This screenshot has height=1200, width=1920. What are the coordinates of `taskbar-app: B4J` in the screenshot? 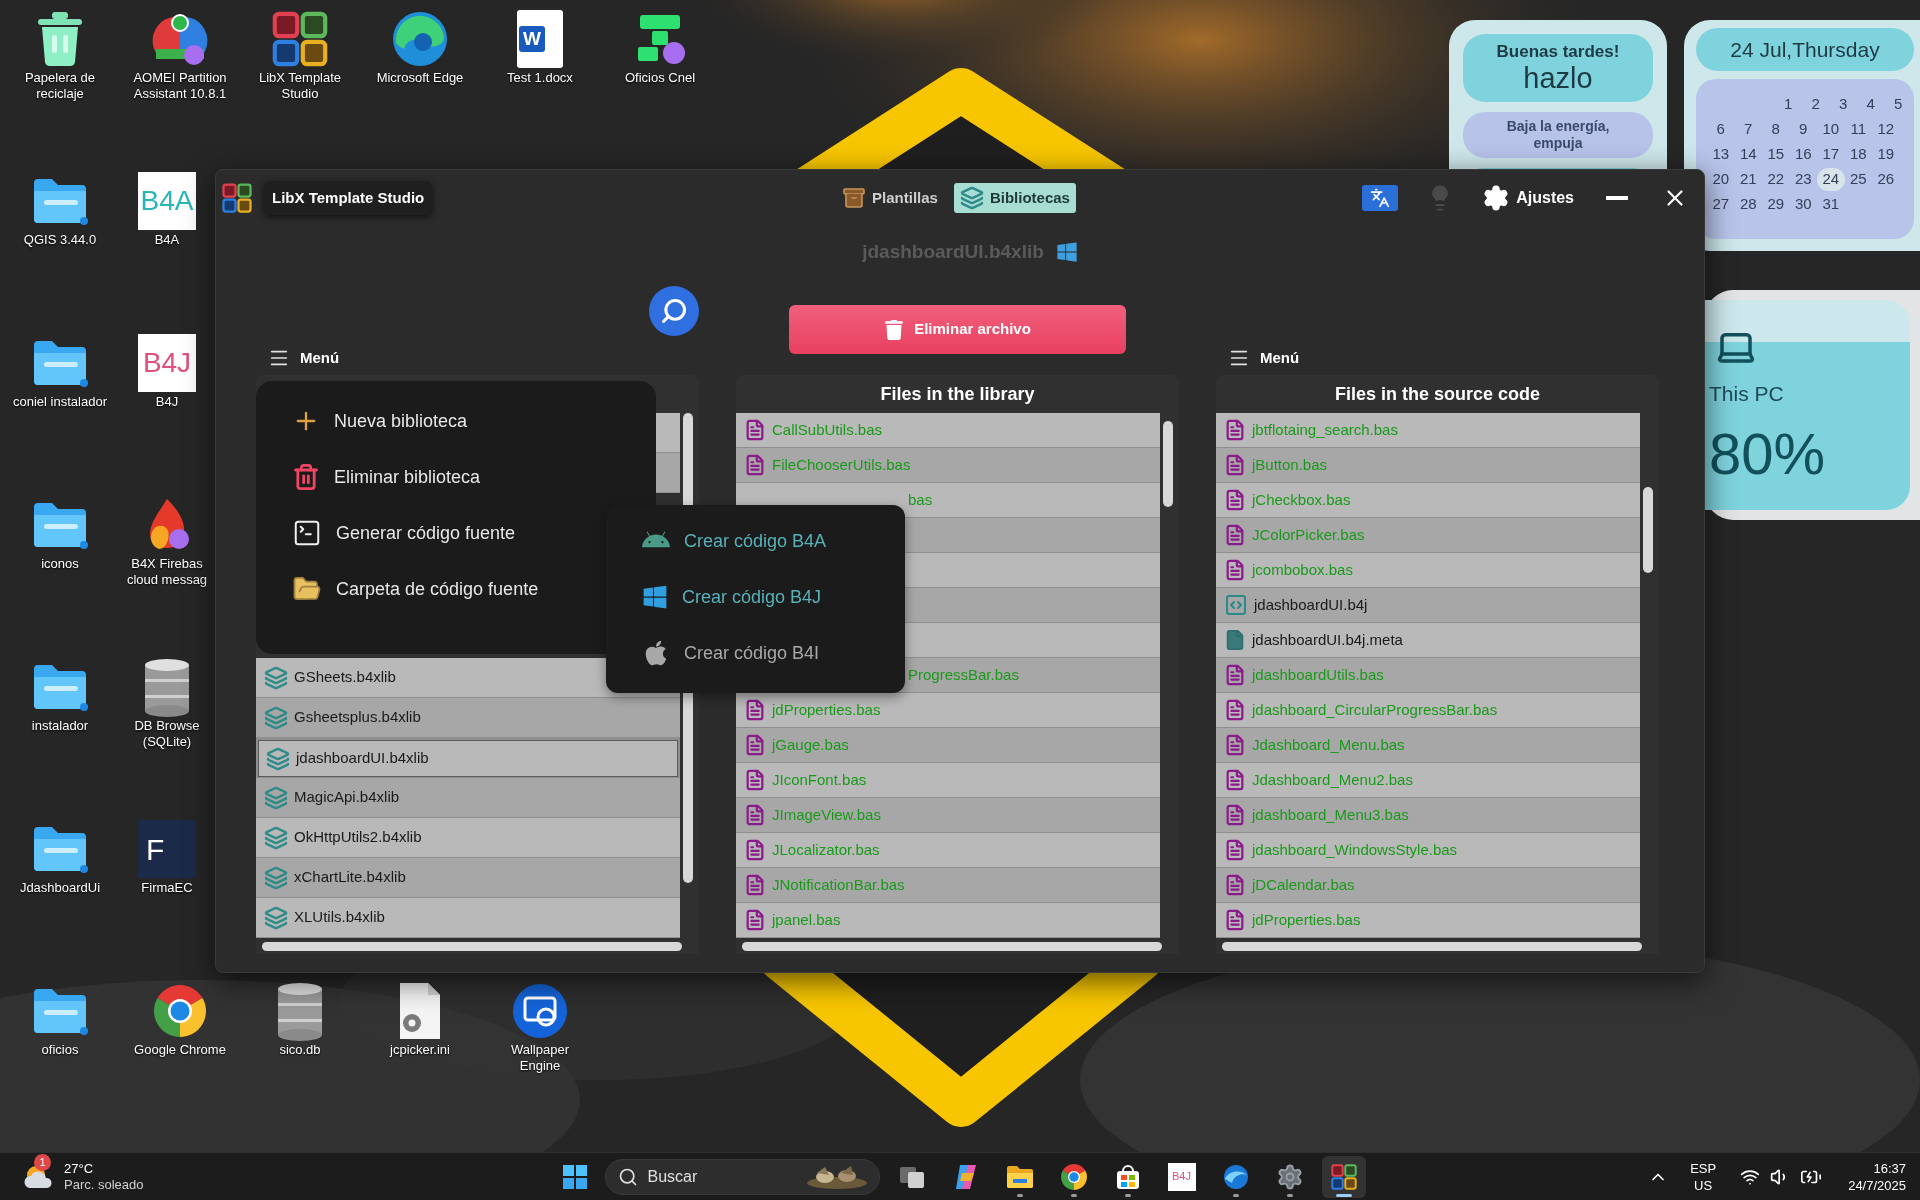 It's located at (1181, 1176).